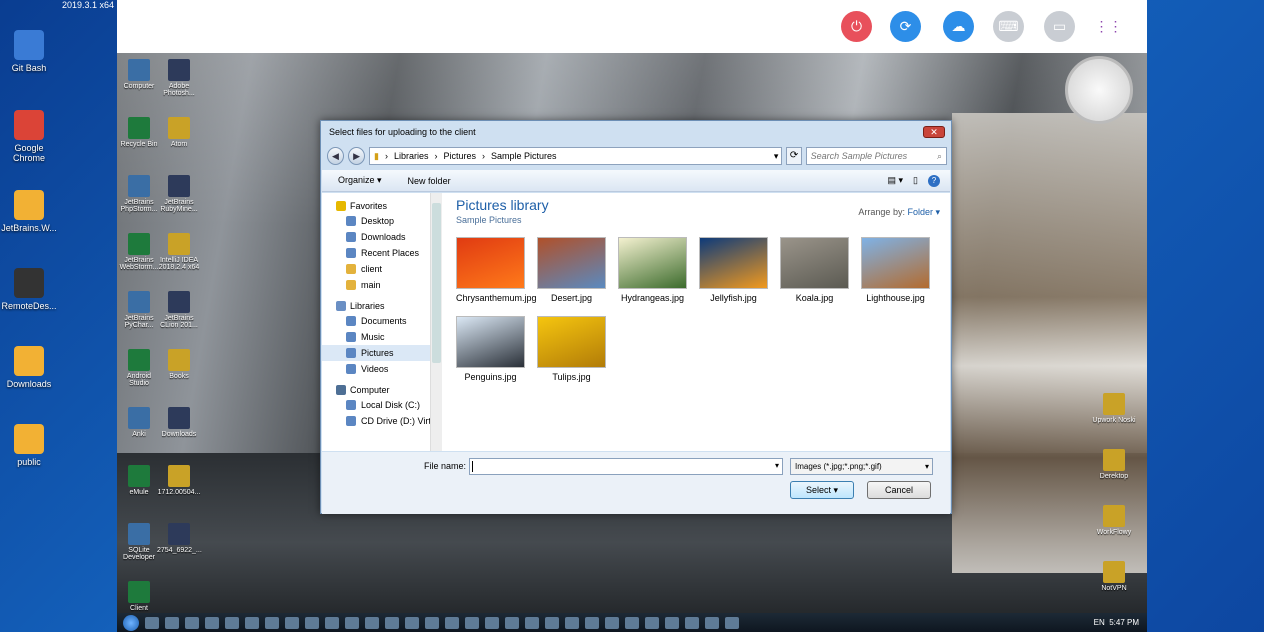  I want to click on remote-icon-7: IntelliJ IDEA 2018.2.4 x64, so click(179, 252).